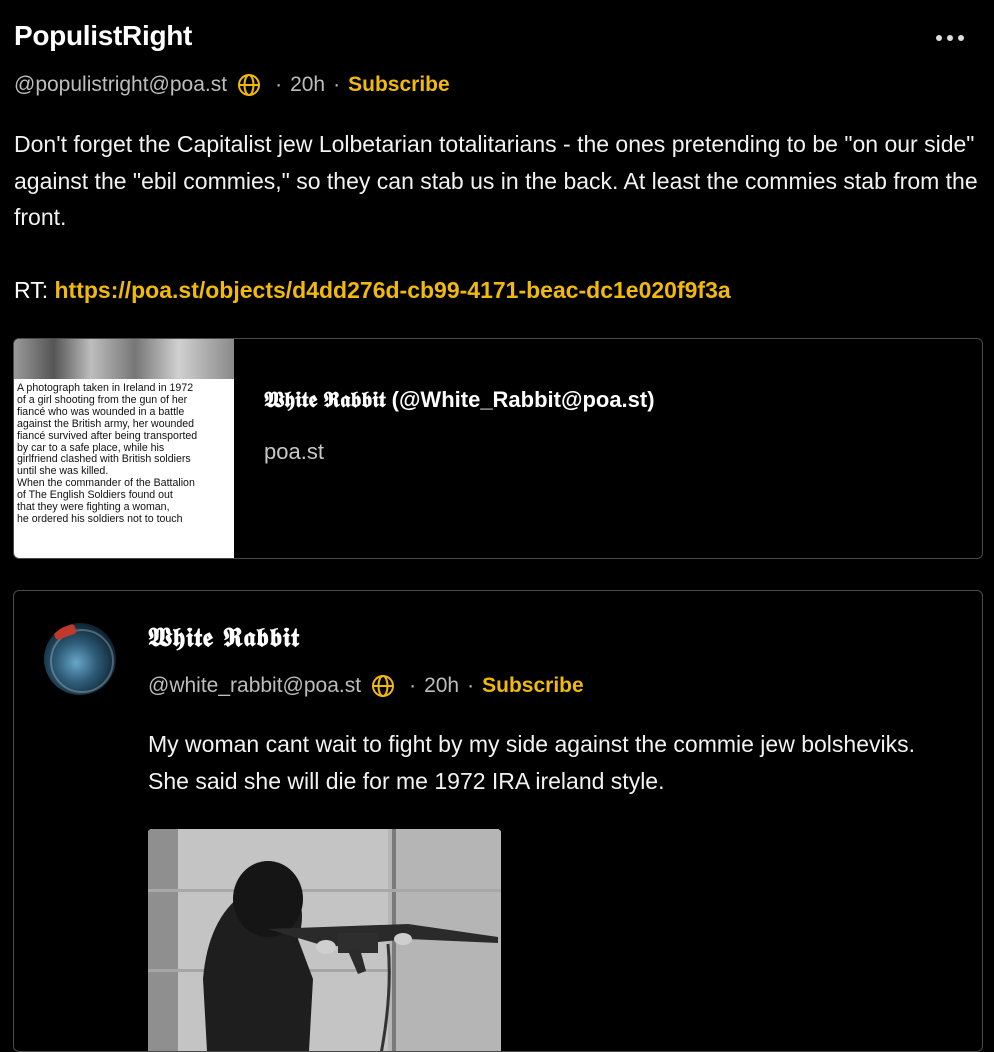 The width and height of the screenshot is (994, 1052). Describe the element at coordinates (294, 451) in the screenshot. I see `link-preview-domain: poa.st` at that location.